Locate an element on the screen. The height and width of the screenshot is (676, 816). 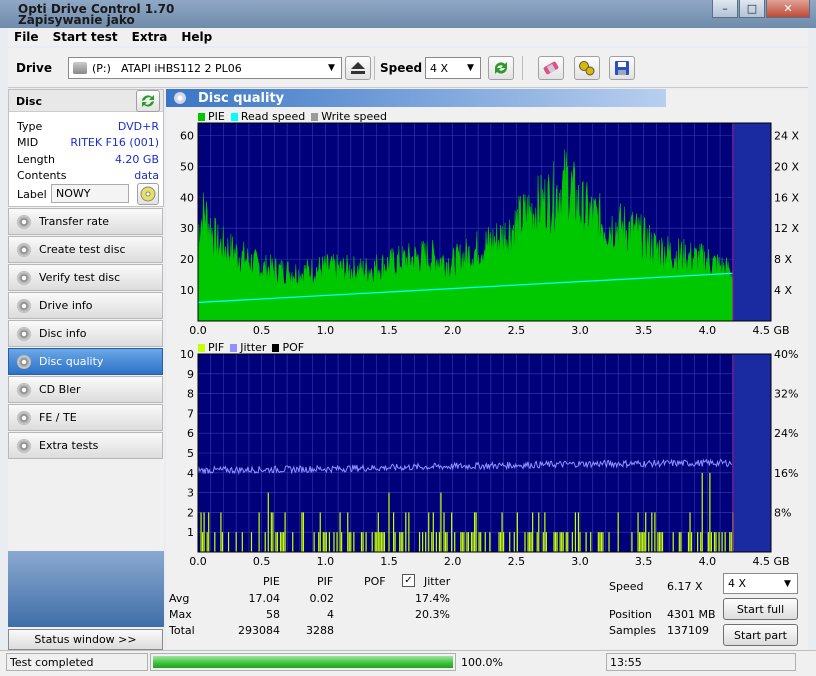
avg-pif: 0.02 is located at coordinates (322, 598).